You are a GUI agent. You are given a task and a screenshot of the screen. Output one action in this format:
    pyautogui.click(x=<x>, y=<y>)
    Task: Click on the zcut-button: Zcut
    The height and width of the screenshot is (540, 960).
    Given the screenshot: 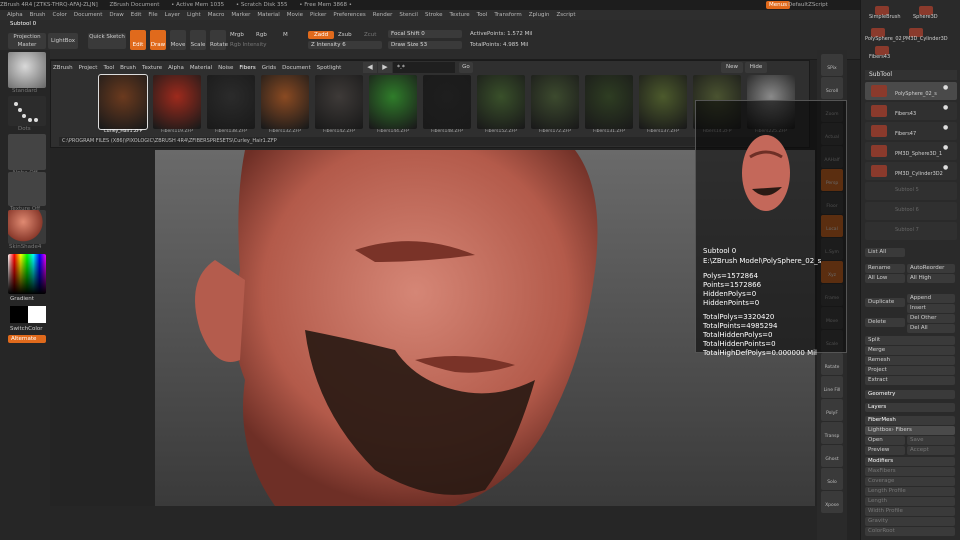 What is the action you would take?
    pyautogui.click(x=370, y=35)
    